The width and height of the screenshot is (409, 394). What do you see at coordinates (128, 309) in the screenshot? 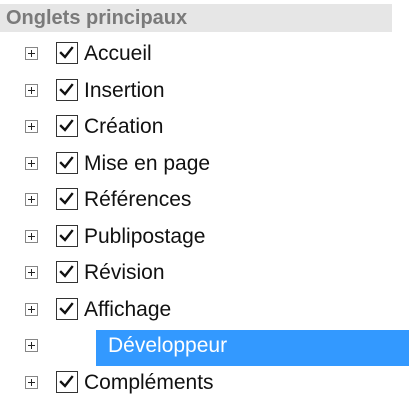
I see `tab-label: Affichage` at bounding box center [128, 309].